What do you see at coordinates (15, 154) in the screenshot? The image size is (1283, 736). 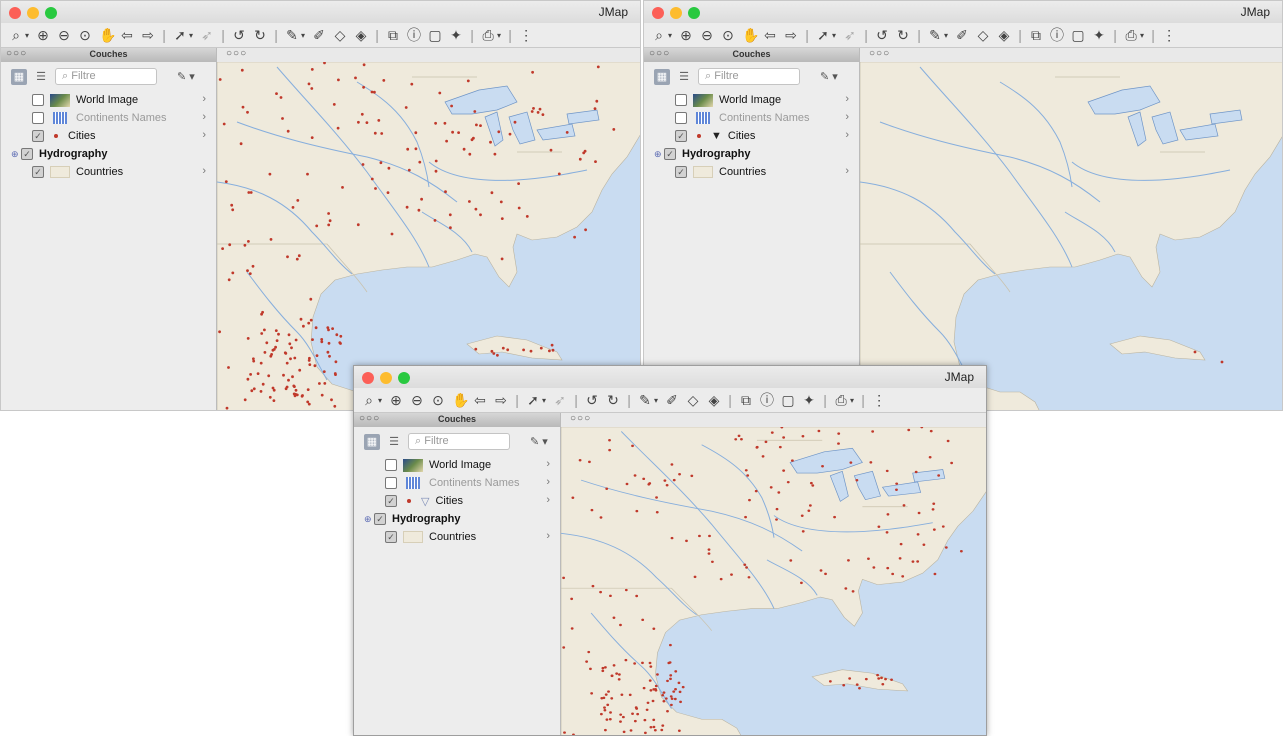 I see `expand-icon: ⊕` at bounding box center [15, 154].